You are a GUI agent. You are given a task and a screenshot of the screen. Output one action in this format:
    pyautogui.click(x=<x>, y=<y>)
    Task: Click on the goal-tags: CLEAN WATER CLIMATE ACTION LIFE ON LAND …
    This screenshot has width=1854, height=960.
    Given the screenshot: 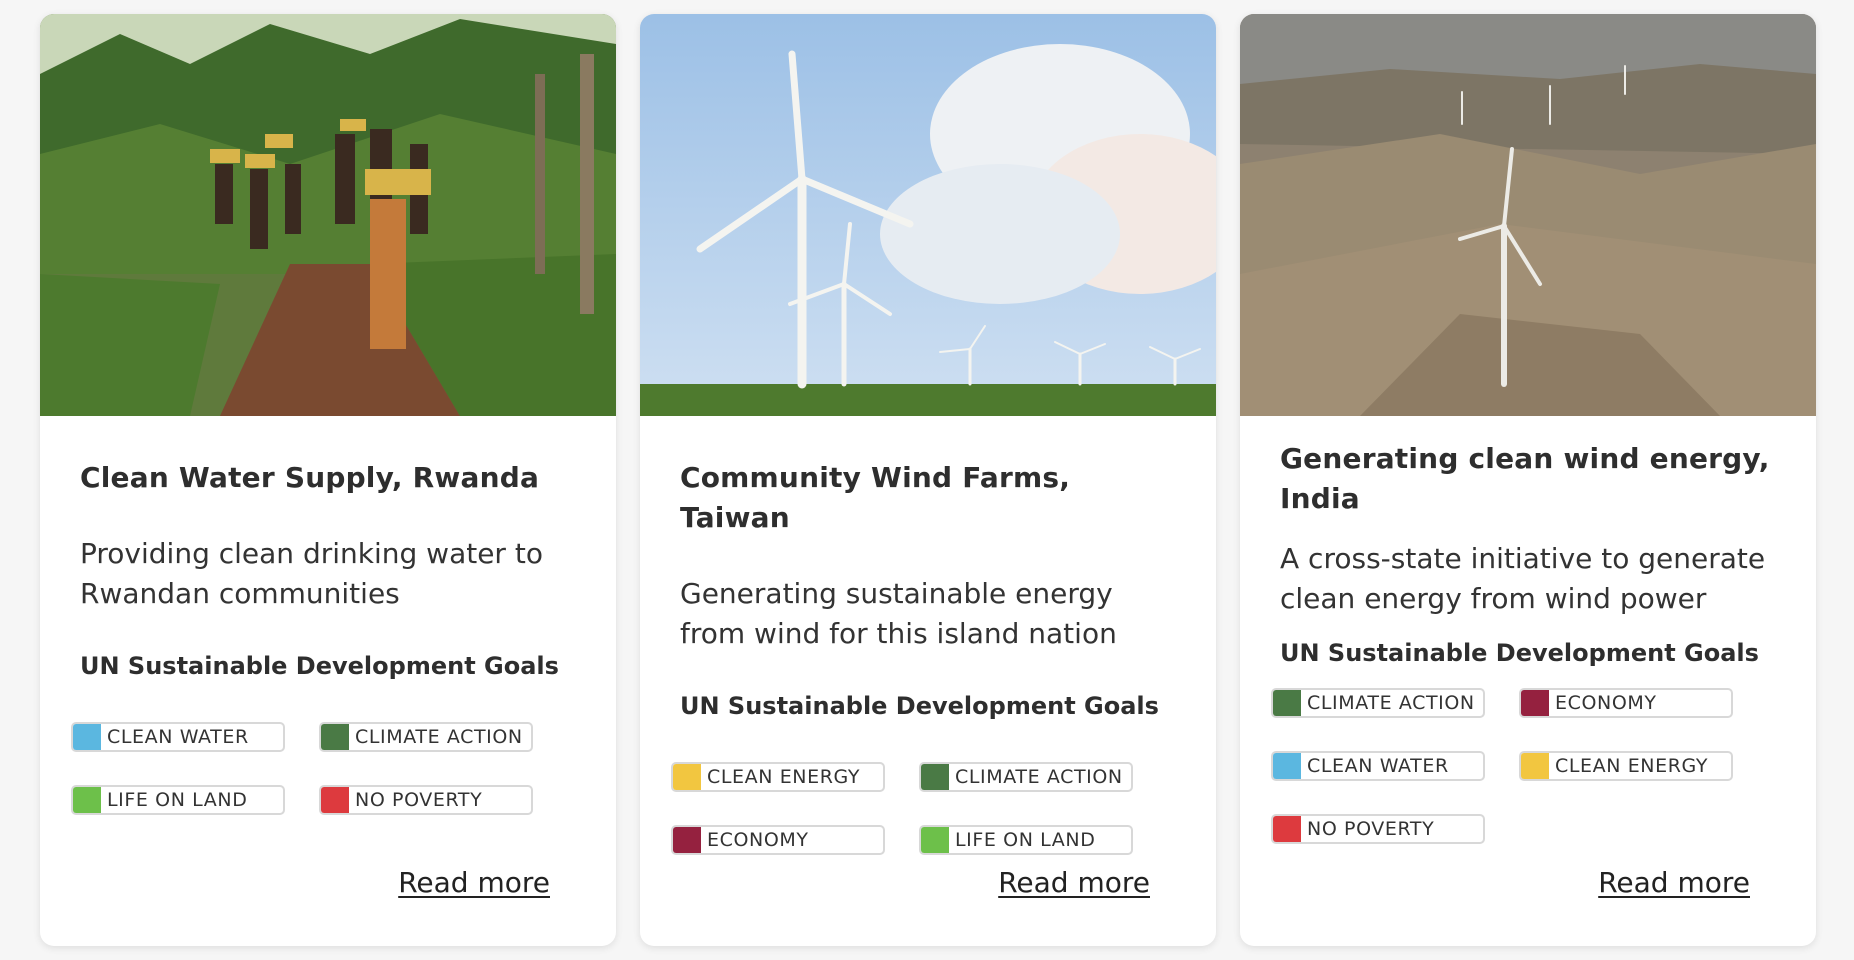 What is the action you would take?
    pyautogui.click(x=323, y=768)
    